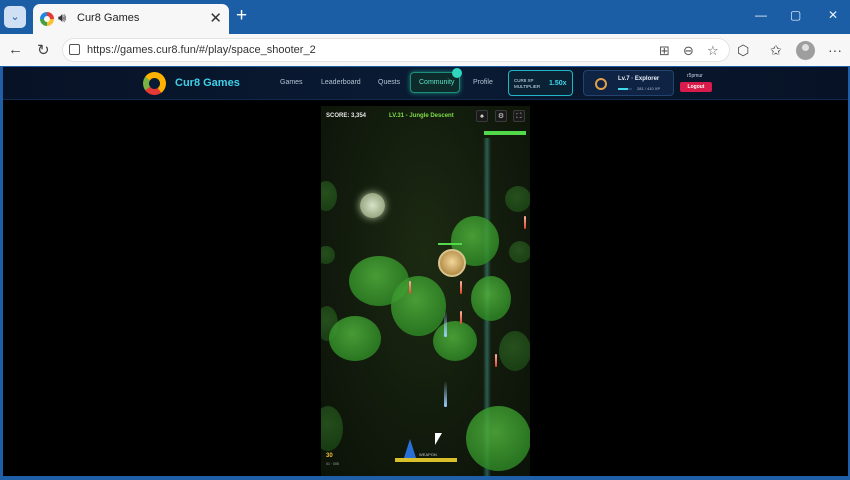 The width and height of the screenshot is (850, 480). Describe the element at coordinates (62, 18) in the screenshot. I see `speaker-icon: 🔊︎` at that location.